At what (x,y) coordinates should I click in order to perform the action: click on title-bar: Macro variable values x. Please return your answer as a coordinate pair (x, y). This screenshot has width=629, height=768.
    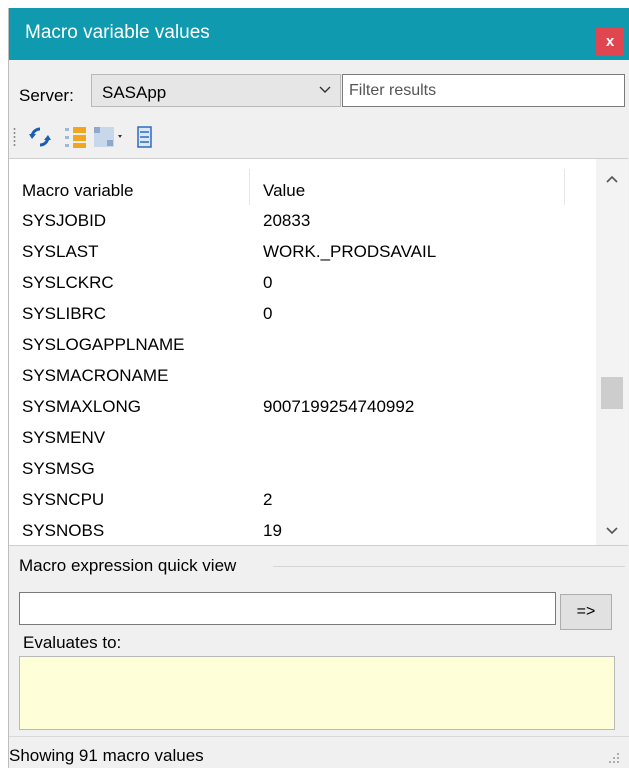
    Looking at the image, I should click on (319, 34).